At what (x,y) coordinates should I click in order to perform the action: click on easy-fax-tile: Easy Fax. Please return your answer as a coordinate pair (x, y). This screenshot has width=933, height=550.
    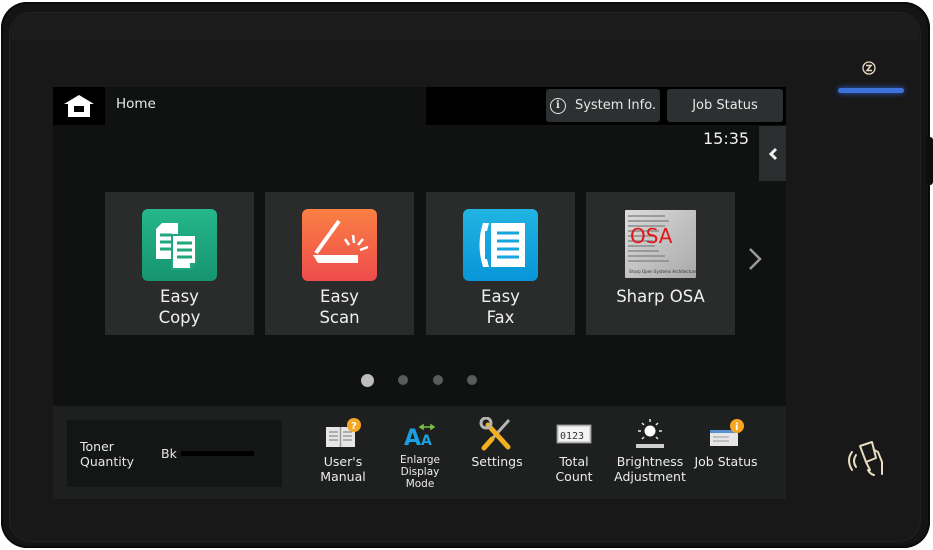
    Looking at the image, I should click on (500, 263).